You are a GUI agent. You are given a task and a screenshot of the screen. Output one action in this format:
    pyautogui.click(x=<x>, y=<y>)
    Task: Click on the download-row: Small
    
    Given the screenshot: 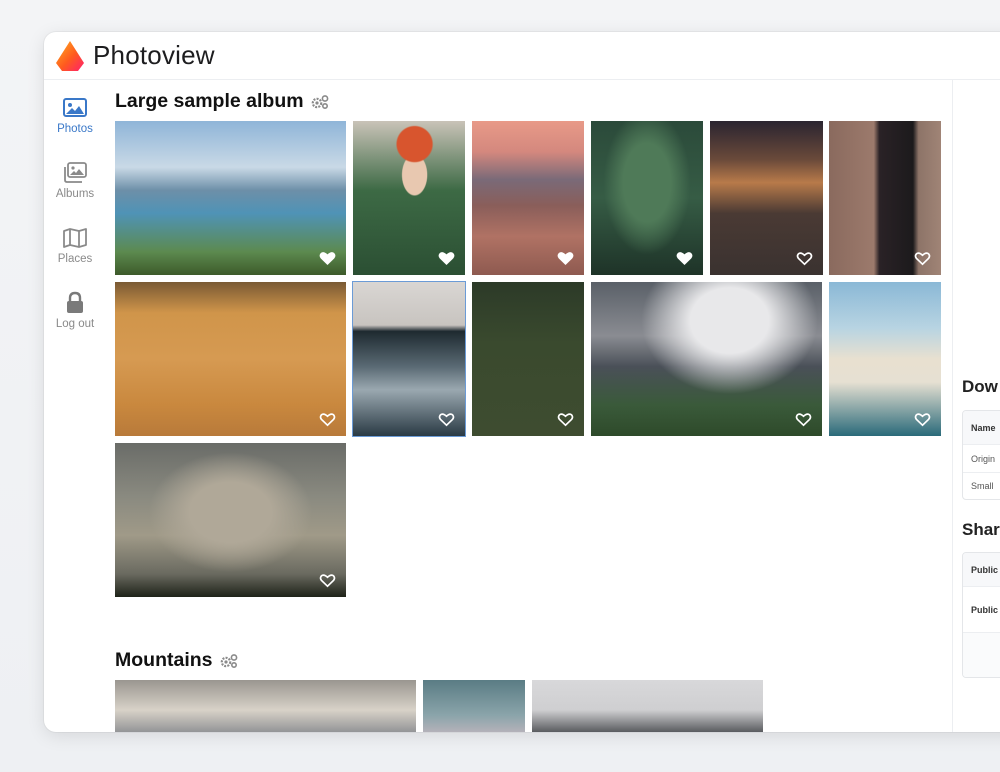 What is the action you would take?
    pyautogui.click(x=981, y=486)
    